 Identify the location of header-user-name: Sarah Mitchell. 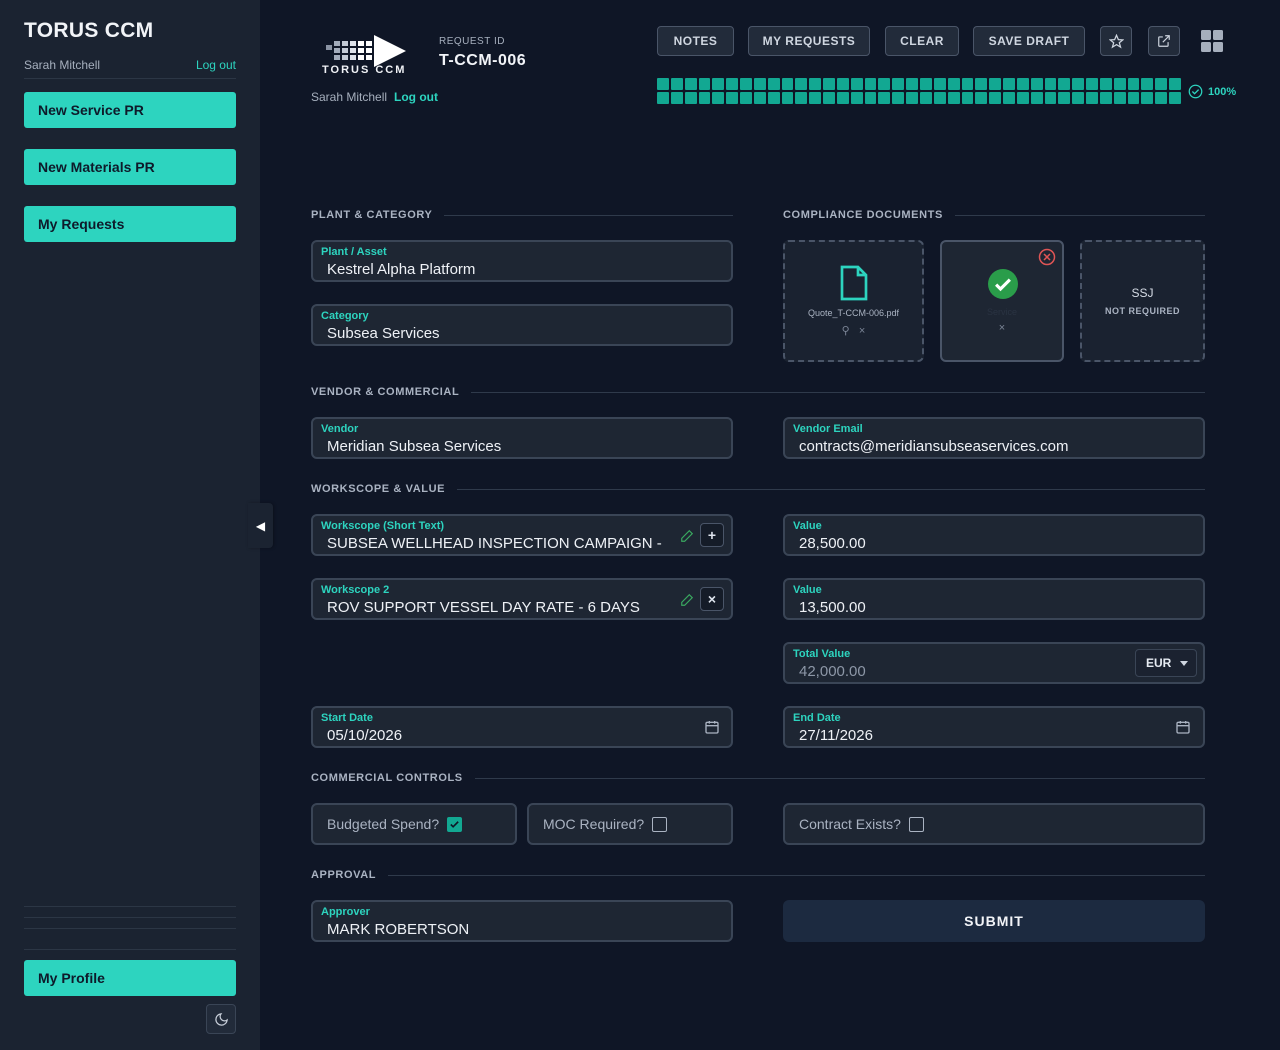
(349, 97).